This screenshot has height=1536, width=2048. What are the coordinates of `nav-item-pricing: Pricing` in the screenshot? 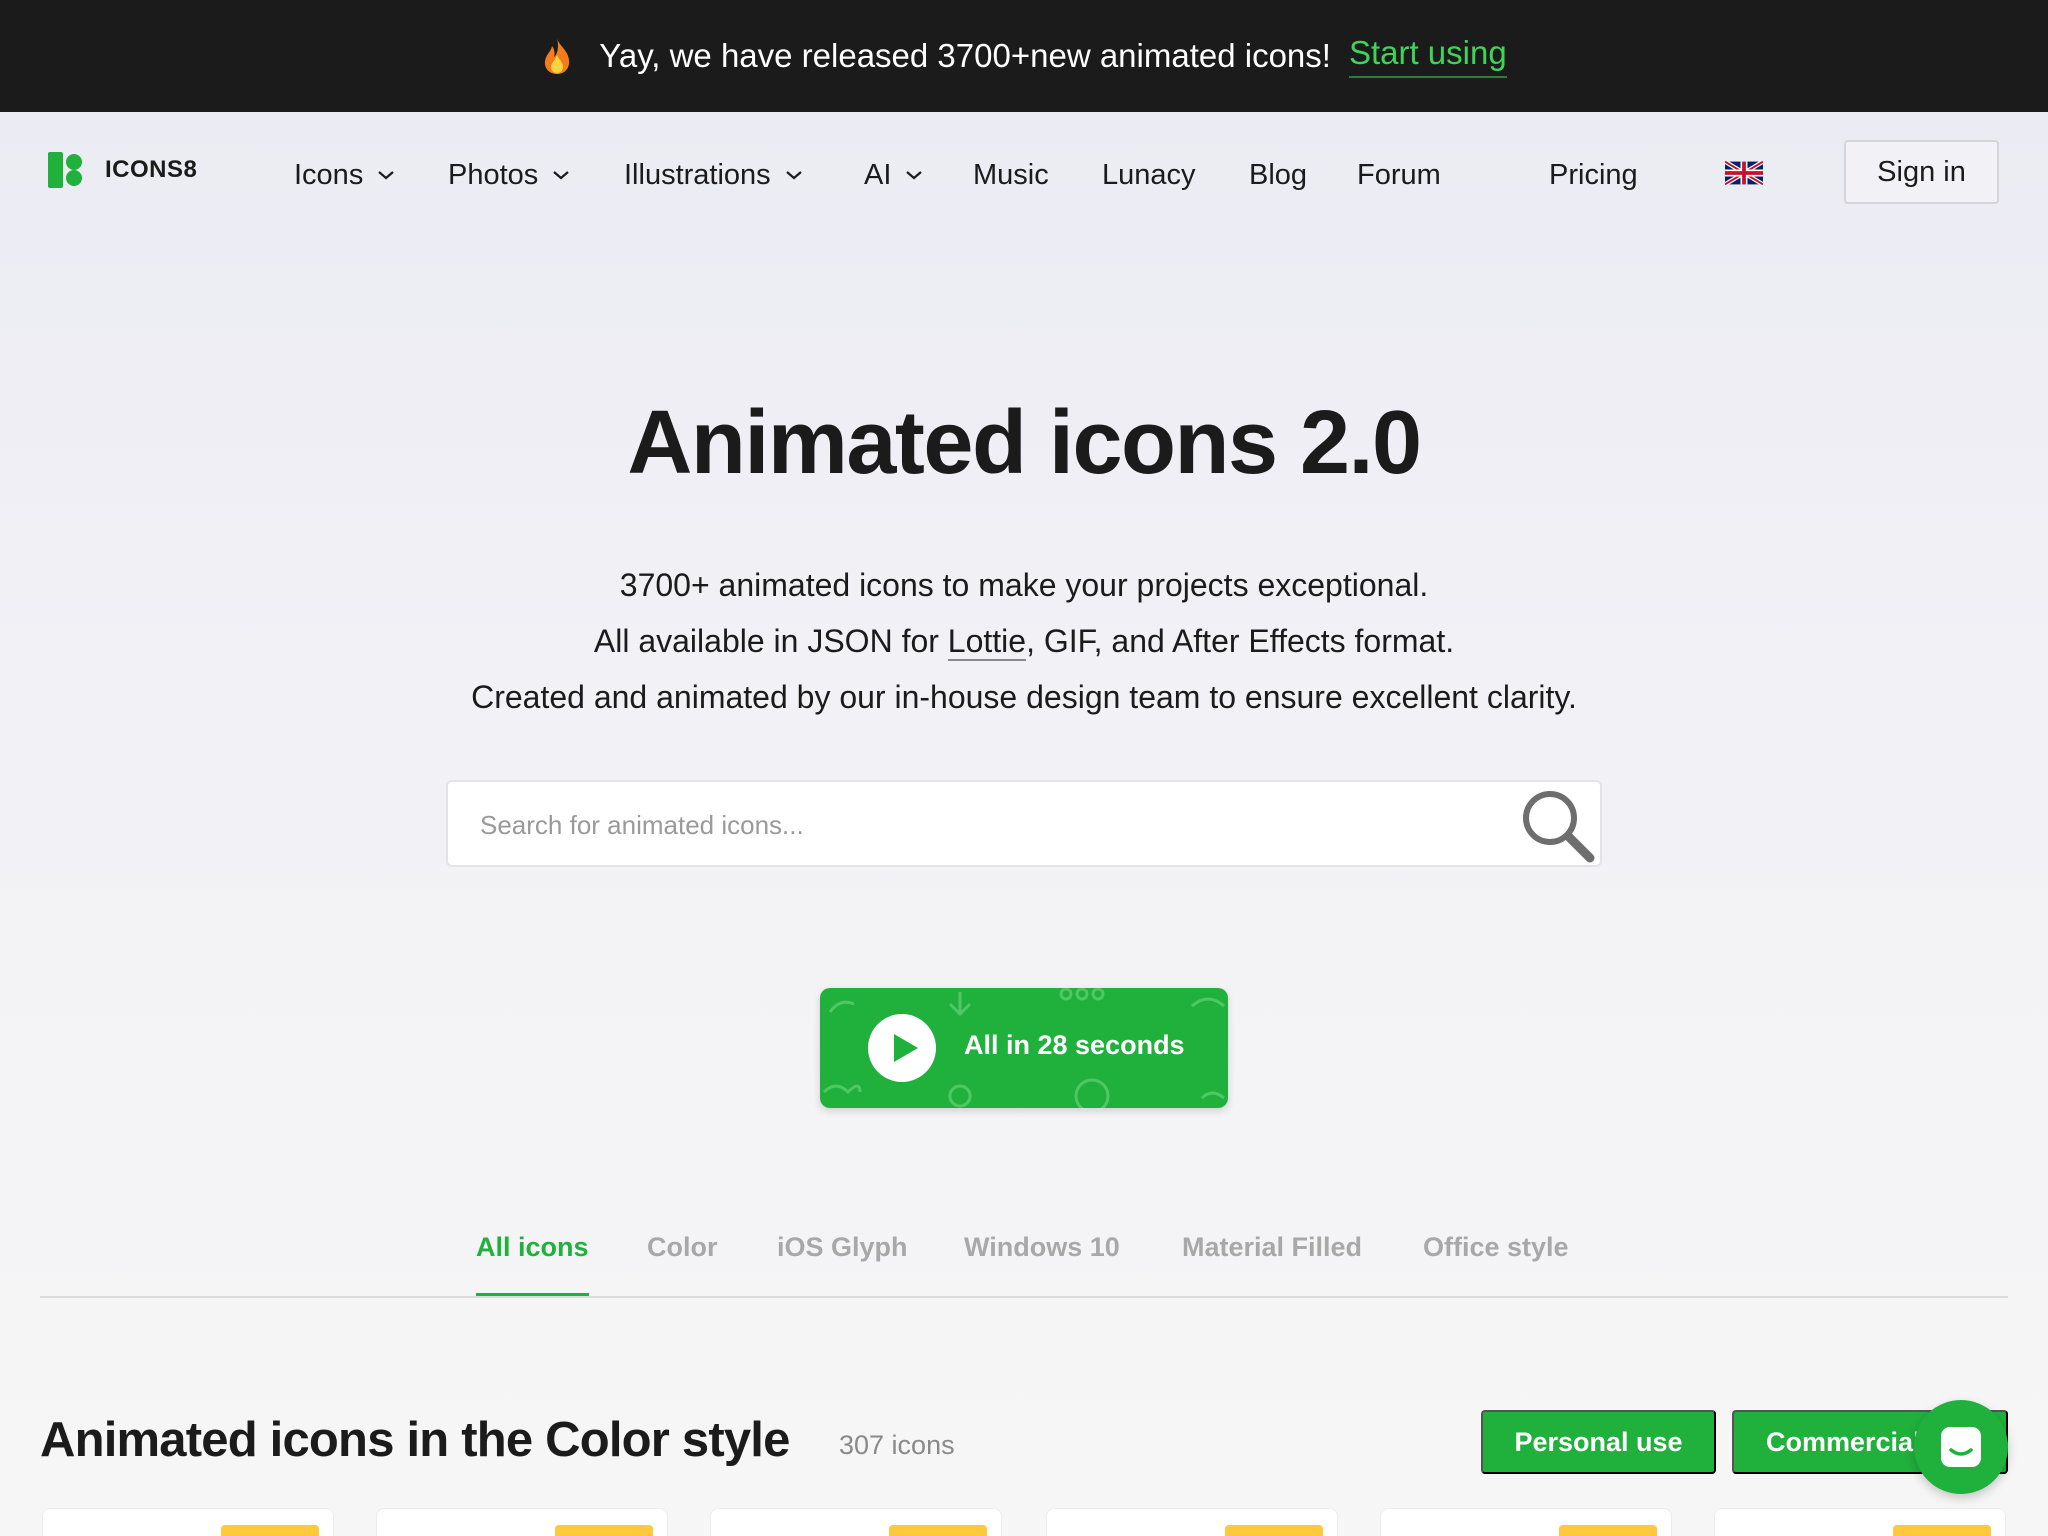 It's located at (1593, 175).